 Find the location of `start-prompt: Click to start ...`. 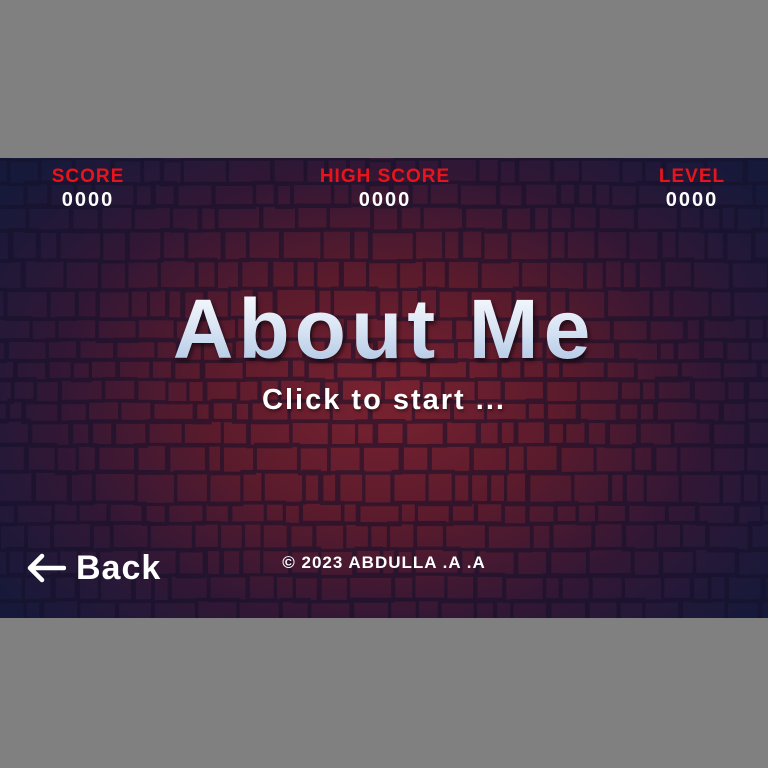

start-prompt: Click to start ... is located at coordinates (384, 400).